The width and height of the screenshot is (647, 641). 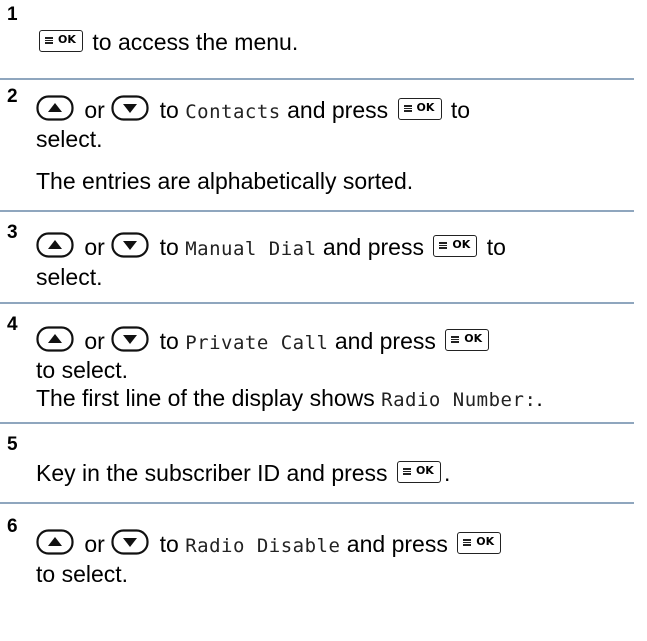 I want to click on menu-item-private-call: Private Call, so click(x=257, y=343).